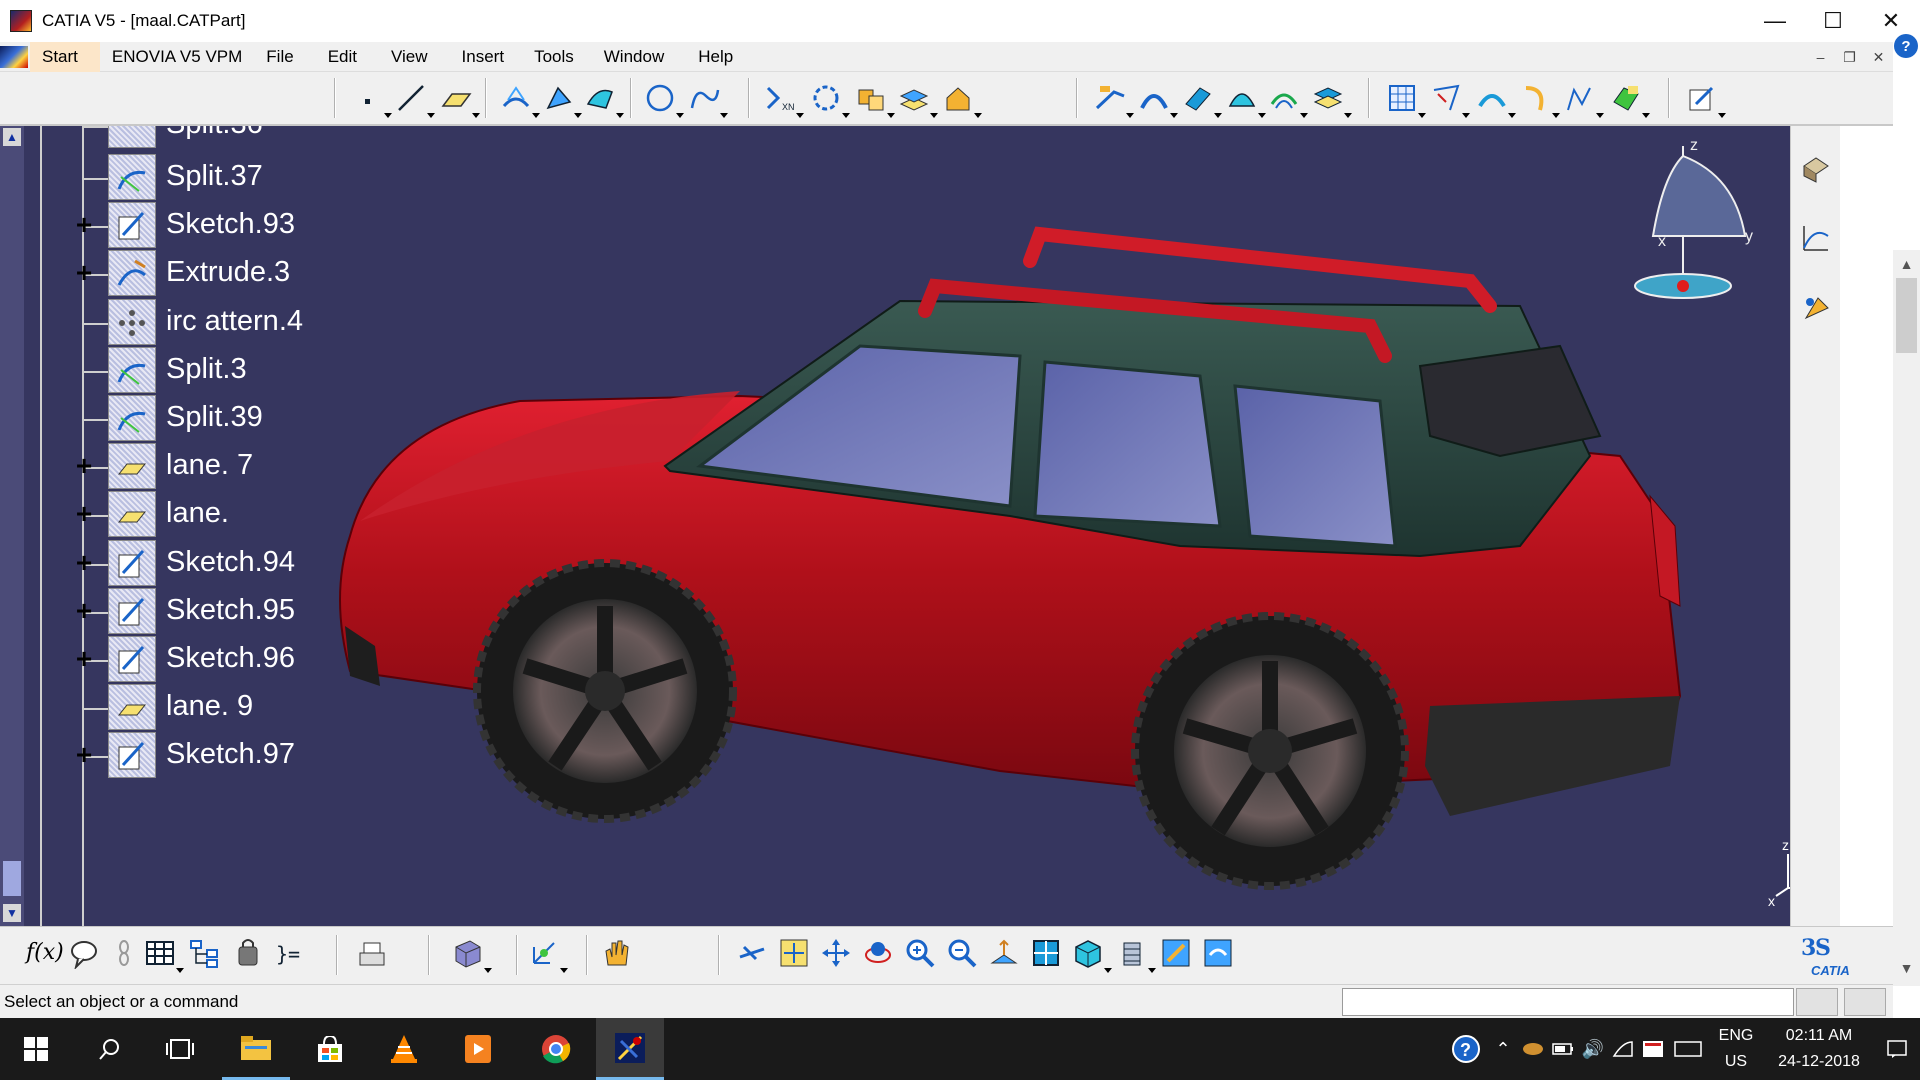 The image size is (1920, 1080). What do you see at coordinates (14, 56) in the screenshot?
I see `catia-menu-logo-icon` at bounding box center [14, 56].